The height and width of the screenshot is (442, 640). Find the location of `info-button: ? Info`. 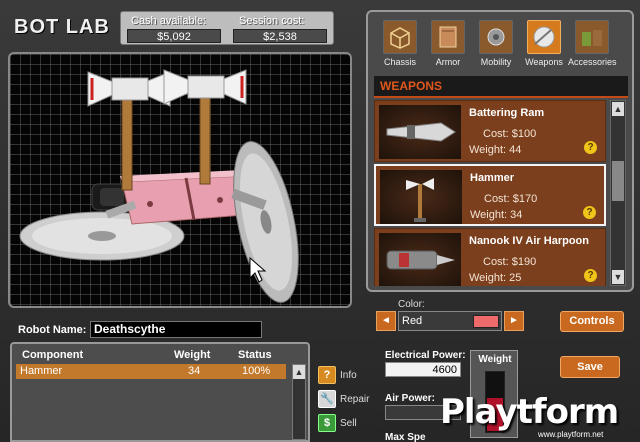

info-button: ? Info is located at coordinates (348, 376).